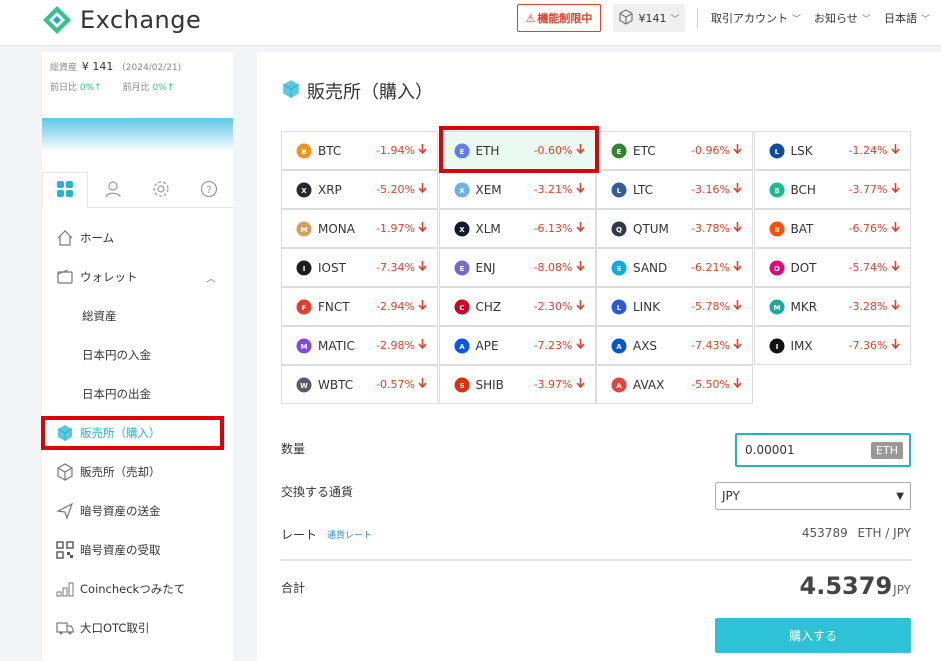 Image resolution: width=941 pixels, height=661 pixels. I want to click on menu-notifications: お知らせ ﹀, so click(842, 18).